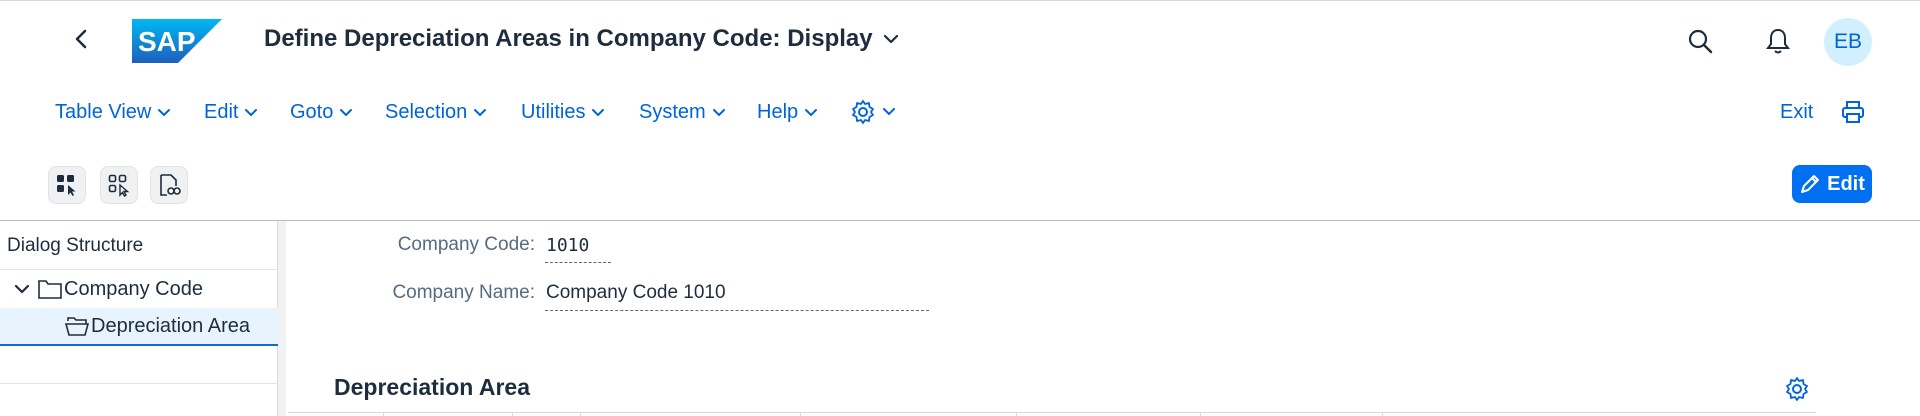  I want to click on menu-help: Help, so click(787, 112).